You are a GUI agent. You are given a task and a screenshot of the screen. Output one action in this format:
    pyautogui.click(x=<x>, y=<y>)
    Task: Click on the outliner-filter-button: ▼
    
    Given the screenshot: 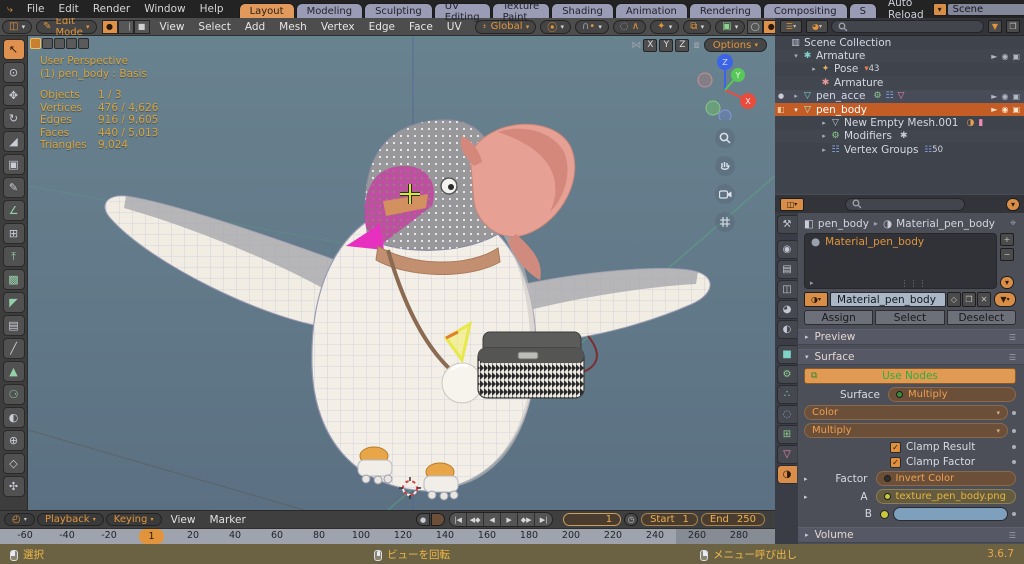 What is the action you would take?
    pyautogui.click(x=995, y=26)
    